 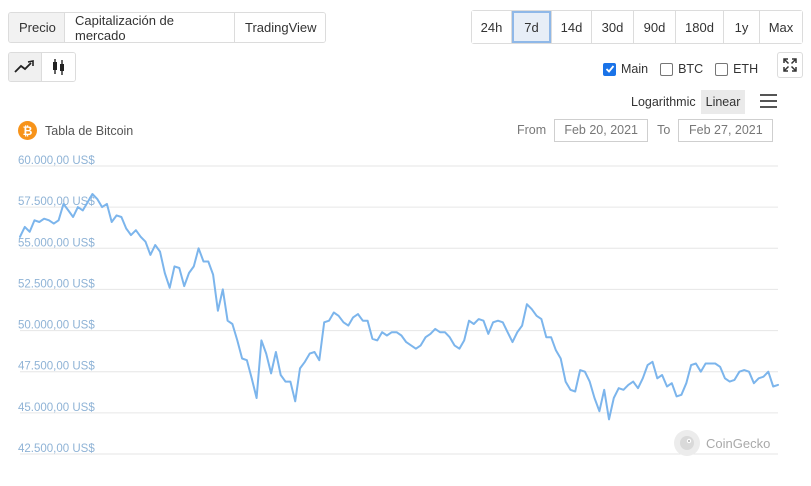 I want to click on y-tick-label: 47.500,00 US$, so click(x=56, y=367).